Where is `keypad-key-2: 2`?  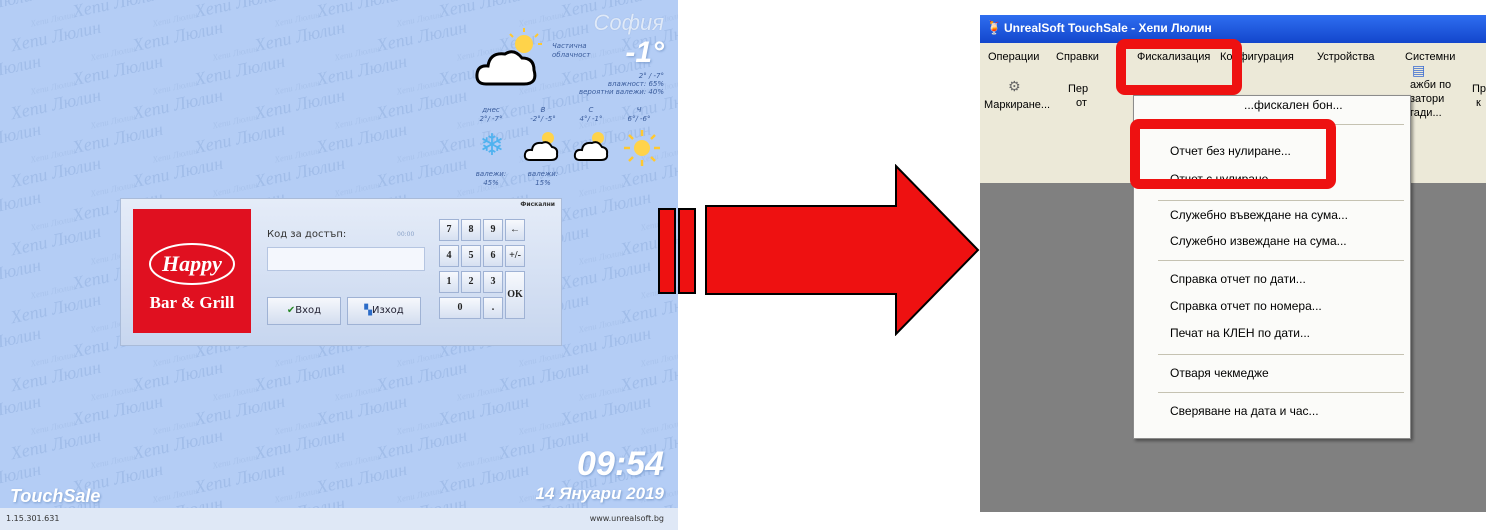
keypad-key-2: 2 is located at coordinates (471, 282).